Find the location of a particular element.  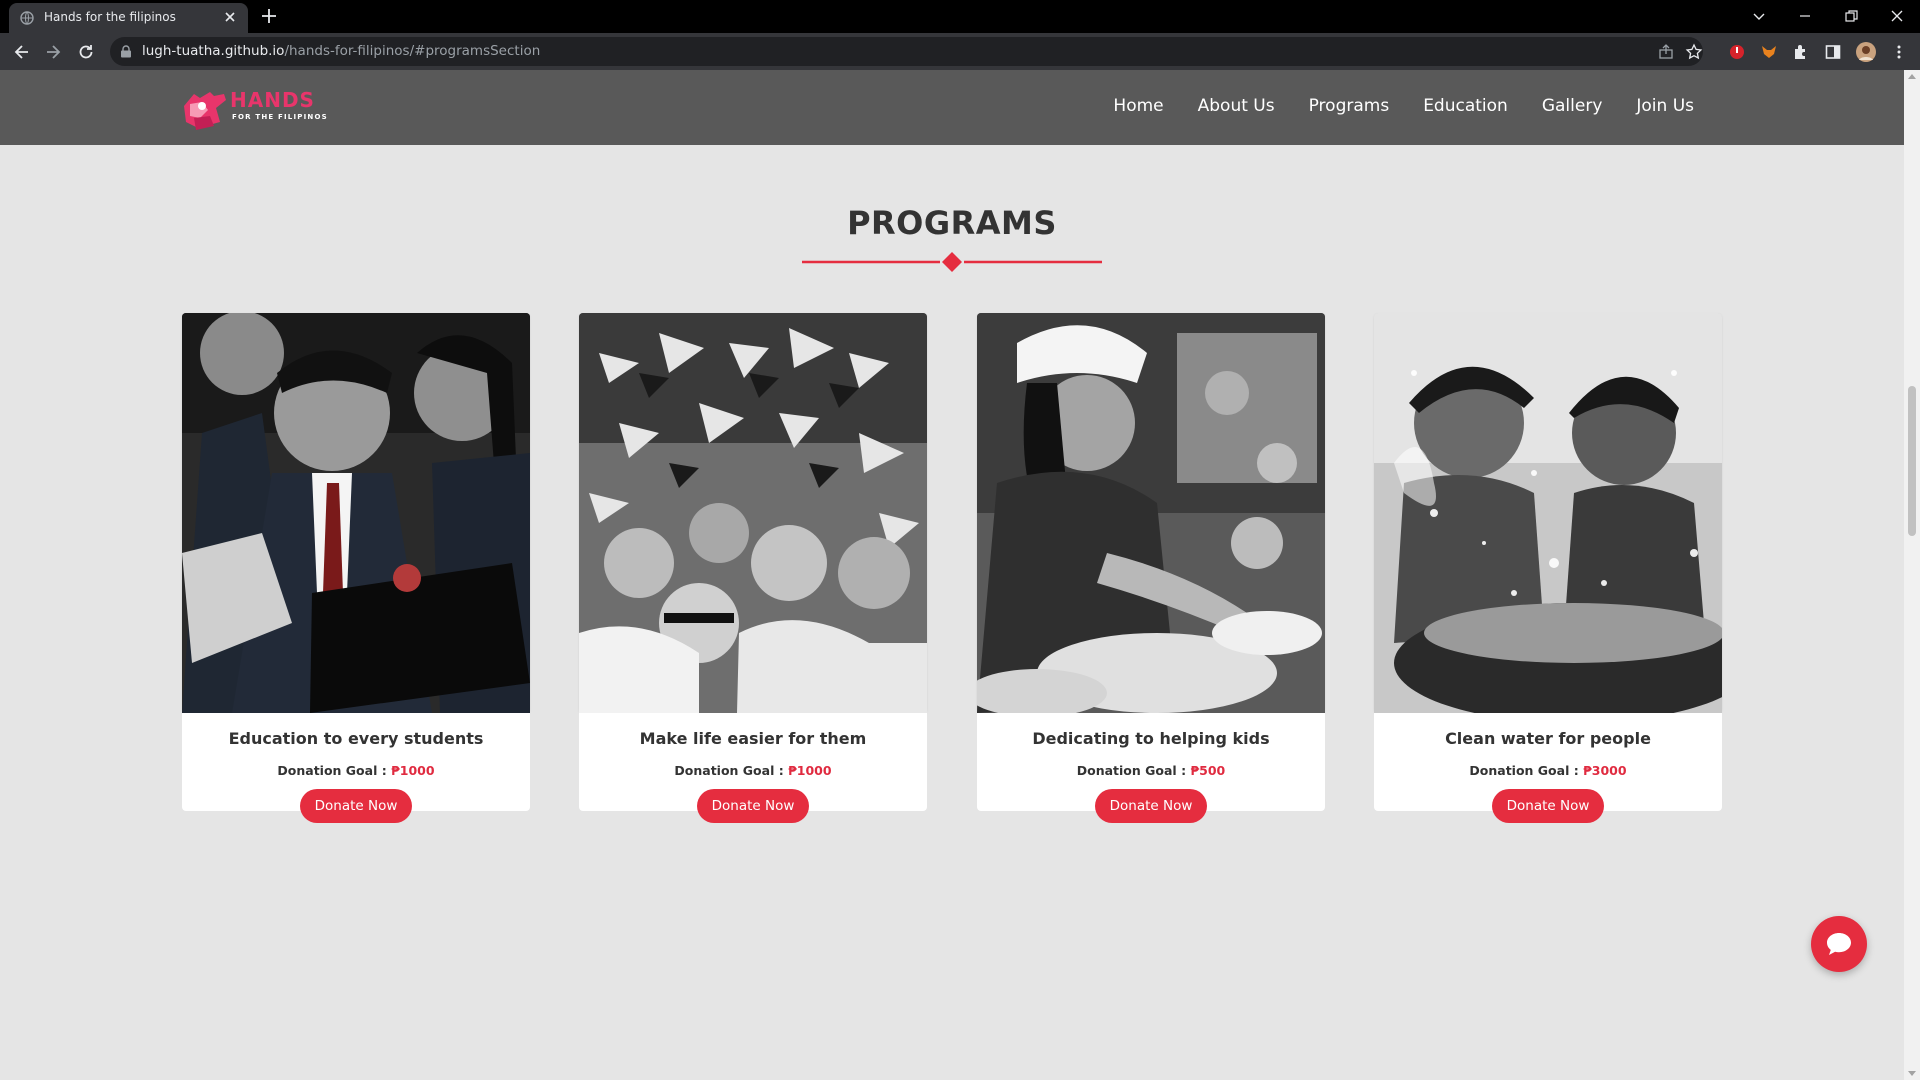

donation-amount: ₱3000 is located at coordinates (1605, 770).